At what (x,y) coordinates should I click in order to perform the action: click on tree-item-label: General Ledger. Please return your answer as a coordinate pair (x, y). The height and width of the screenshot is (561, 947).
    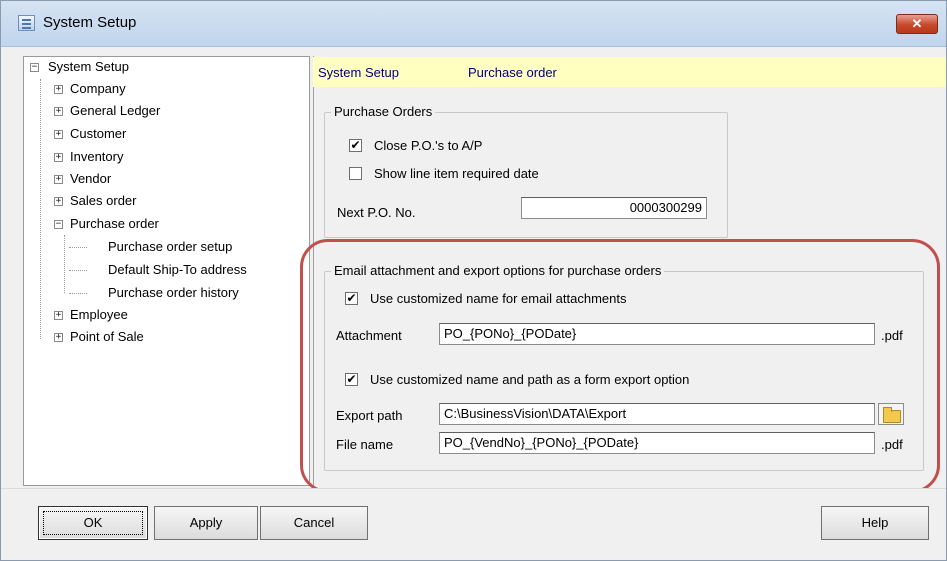
    Looking at the image, I should click on (115, 110).